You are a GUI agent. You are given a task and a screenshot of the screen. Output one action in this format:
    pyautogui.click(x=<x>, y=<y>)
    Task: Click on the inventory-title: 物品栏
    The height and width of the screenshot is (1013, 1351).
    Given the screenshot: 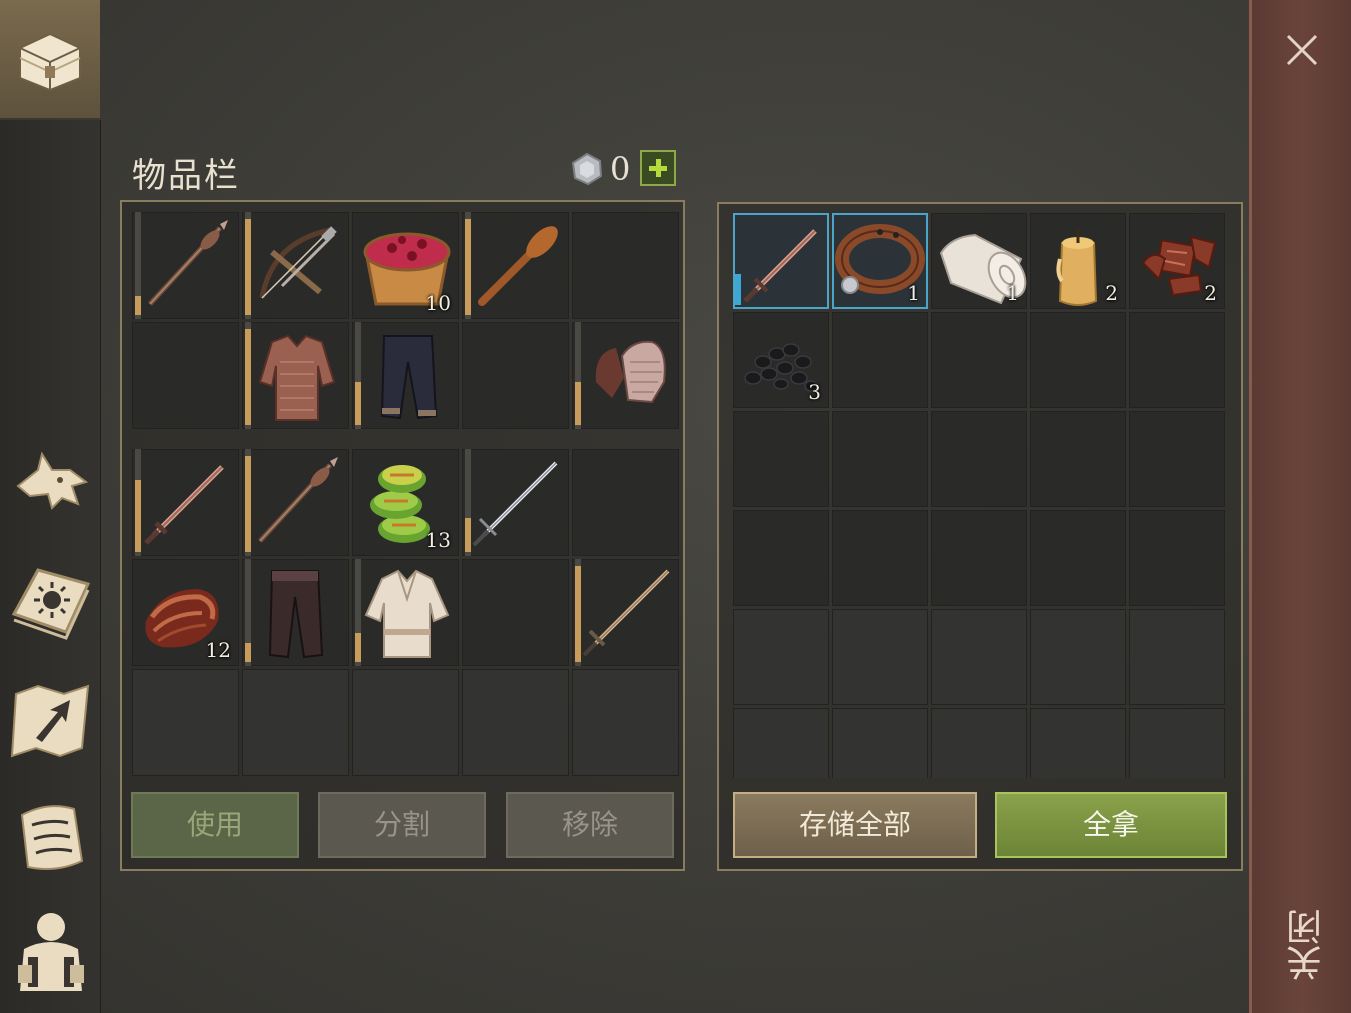 What is the action you would take?
    pyautogui.click(x=186, y=176)
    